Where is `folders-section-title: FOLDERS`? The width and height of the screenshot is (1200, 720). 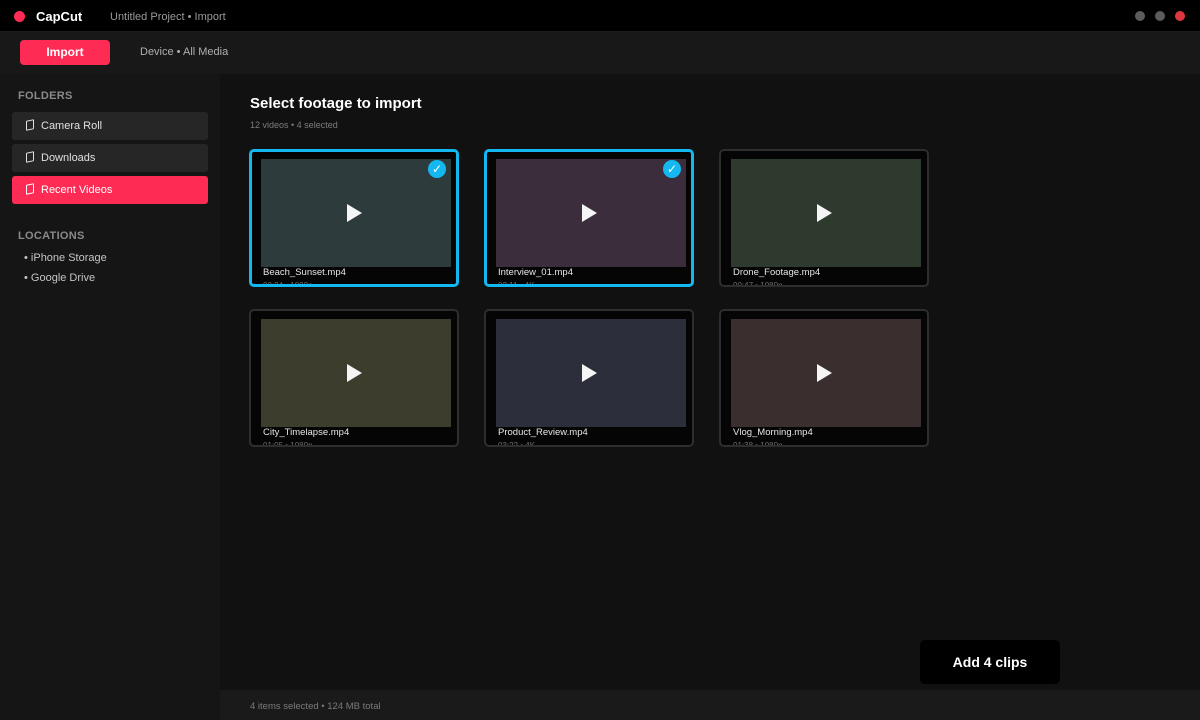
folders-section-title: FOLDERS is located at coordinates (45, 96).